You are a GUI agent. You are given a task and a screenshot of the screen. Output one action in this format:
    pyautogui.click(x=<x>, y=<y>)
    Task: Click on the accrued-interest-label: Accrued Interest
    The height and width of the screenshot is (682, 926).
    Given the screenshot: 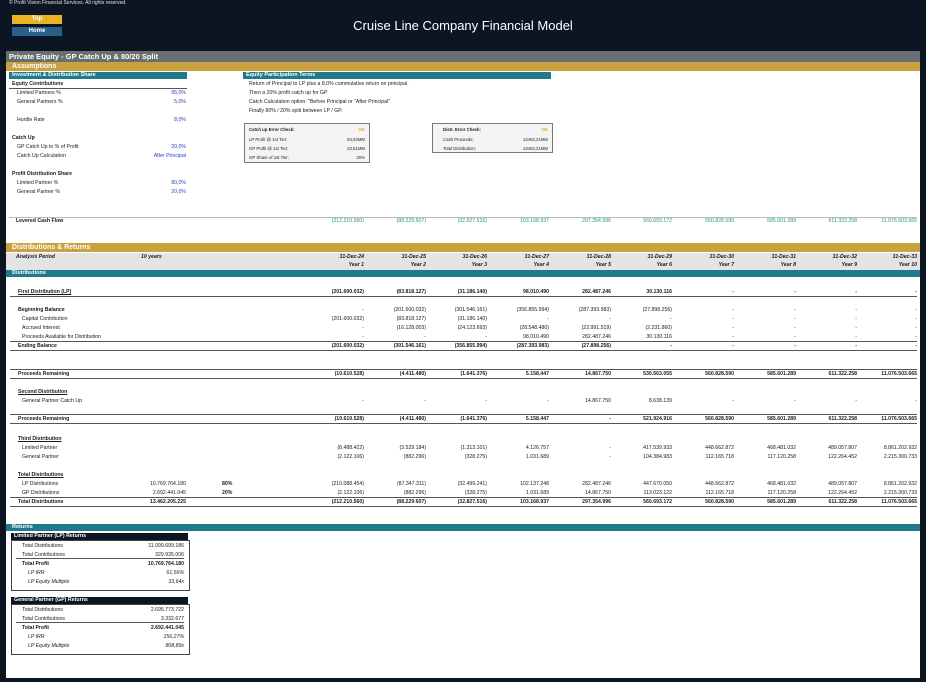 What is the action you would take?
    pyautogui.click(x=41, y=328)
    